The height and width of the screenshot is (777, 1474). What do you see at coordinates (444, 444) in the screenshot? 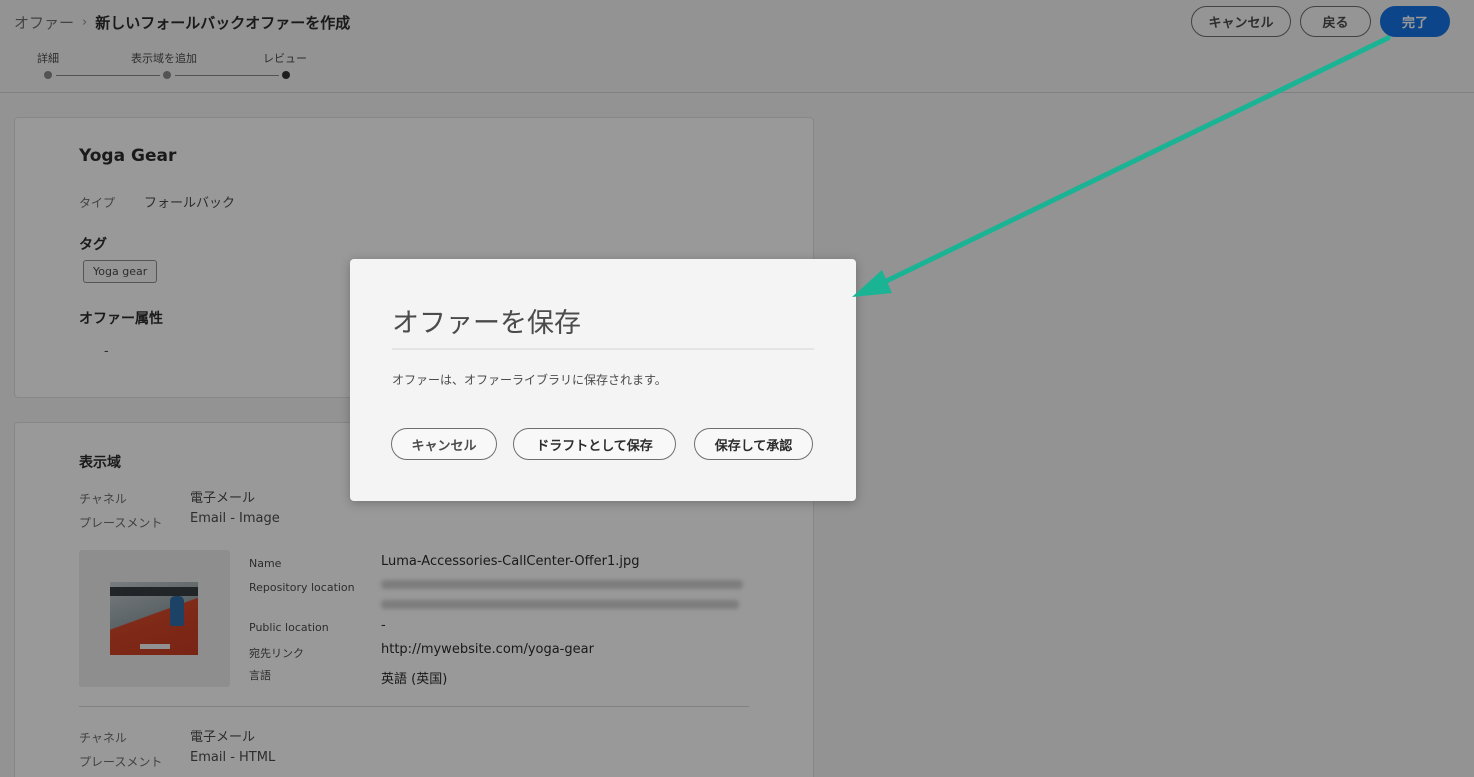
I see `dialog-cancel-button: キャンセル` at bounding box center [444, 444].